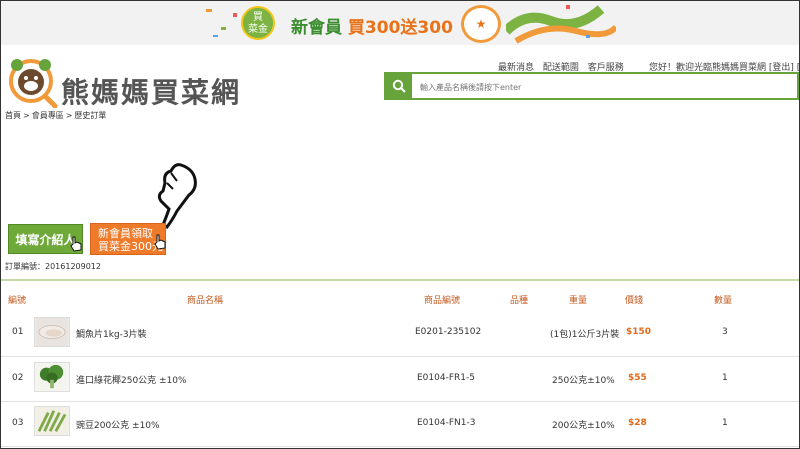 The height and width of the screenshot is (449, 800). What do you see at coordinates (605, 87) in the screenshot?
I see `search-input` at bounding box center [605, 87].